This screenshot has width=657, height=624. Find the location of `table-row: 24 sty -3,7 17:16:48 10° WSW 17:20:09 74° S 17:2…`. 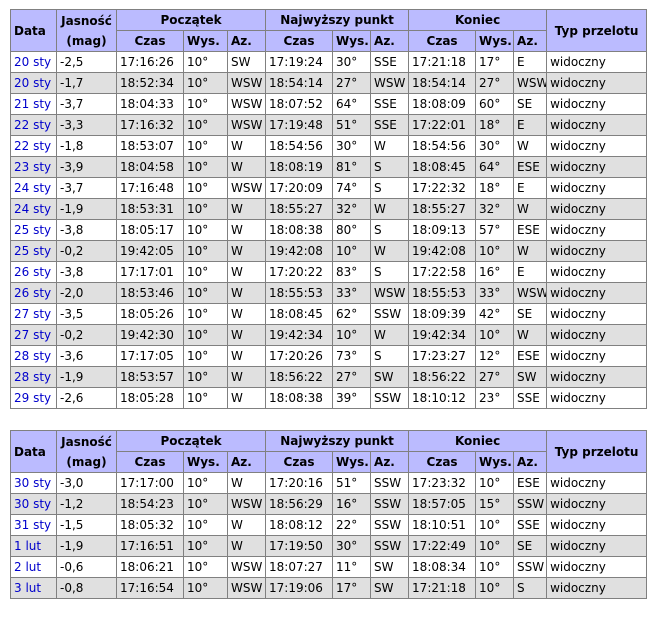

table-row: 24 sty -3,7 17:16:48 10° WSW 17:20:09 74° S 17:2… is located at coordinates (329, 188).